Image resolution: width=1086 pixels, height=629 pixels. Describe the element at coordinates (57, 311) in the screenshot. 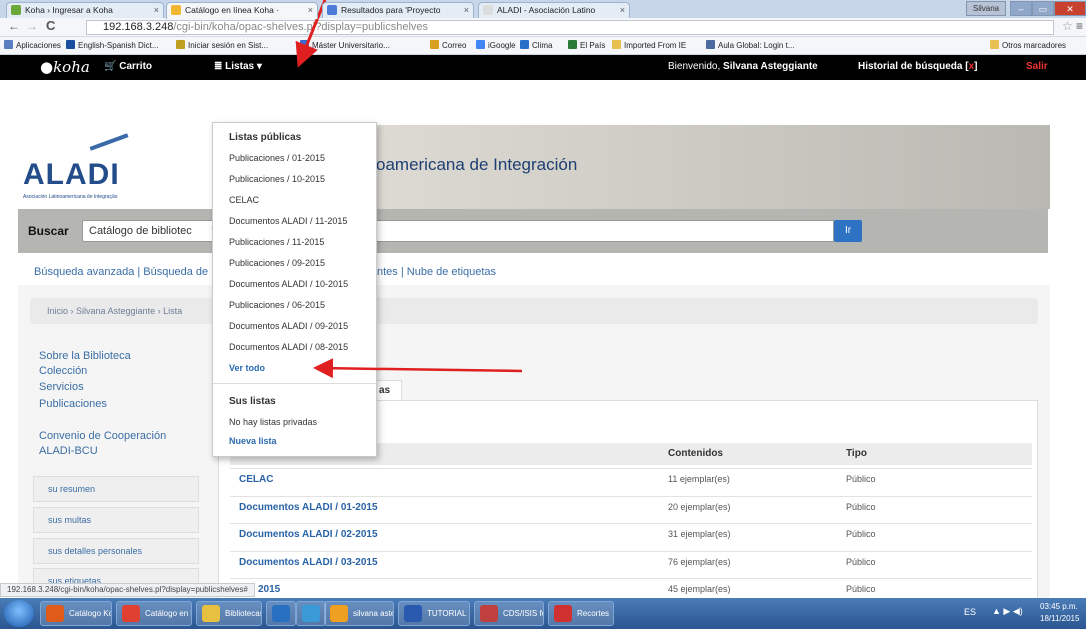

I see `breadcrumb-home: Inicio` at that location.